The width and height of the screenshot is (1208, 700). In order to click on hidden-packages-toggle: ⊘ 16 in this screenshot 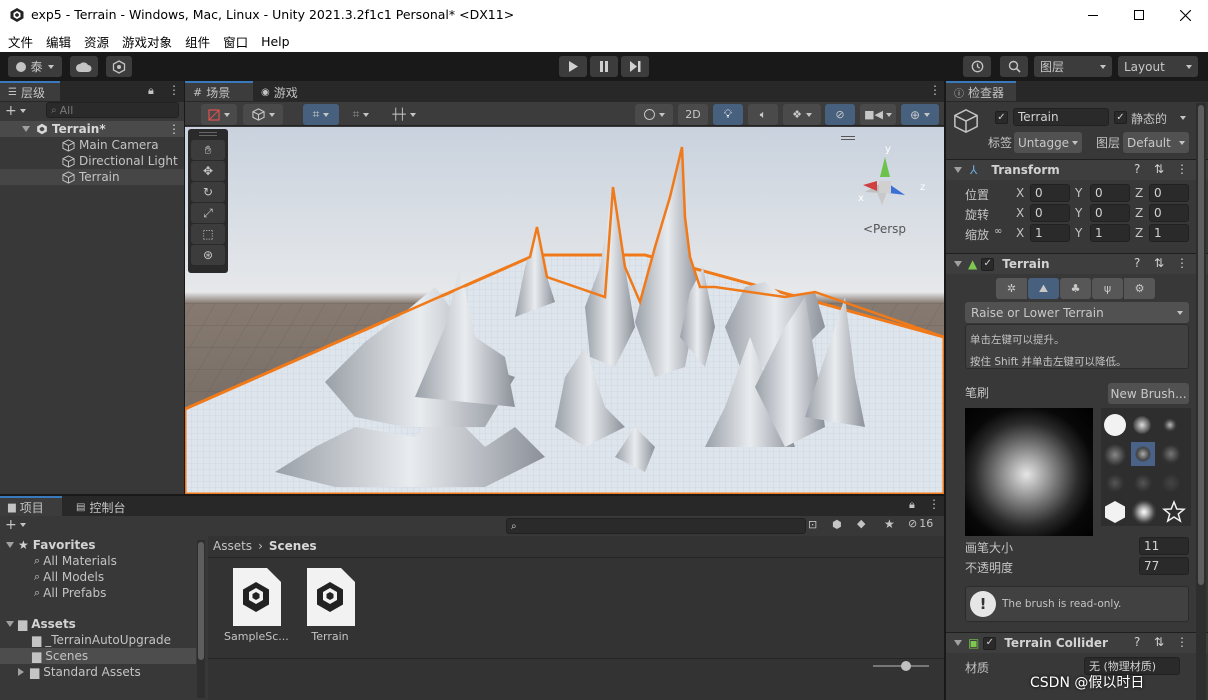, I will do `click(920, 523)`.